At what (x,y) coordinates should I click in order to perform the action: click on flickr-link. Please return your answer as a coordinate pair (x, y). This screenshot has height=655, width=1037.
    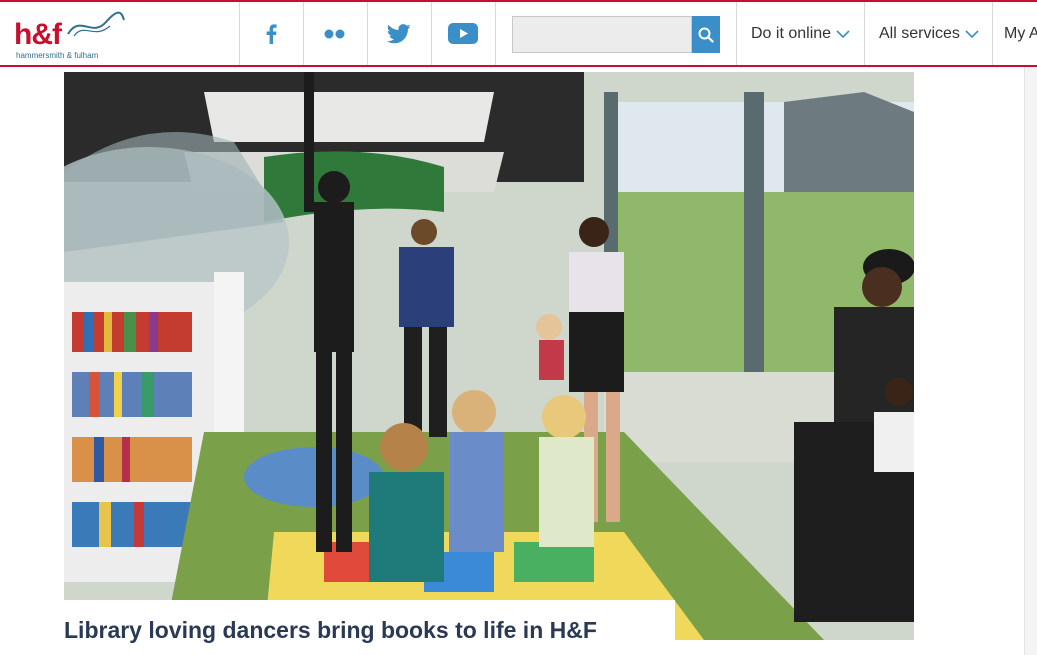
    Looking at the image, I should click on (335, 33).